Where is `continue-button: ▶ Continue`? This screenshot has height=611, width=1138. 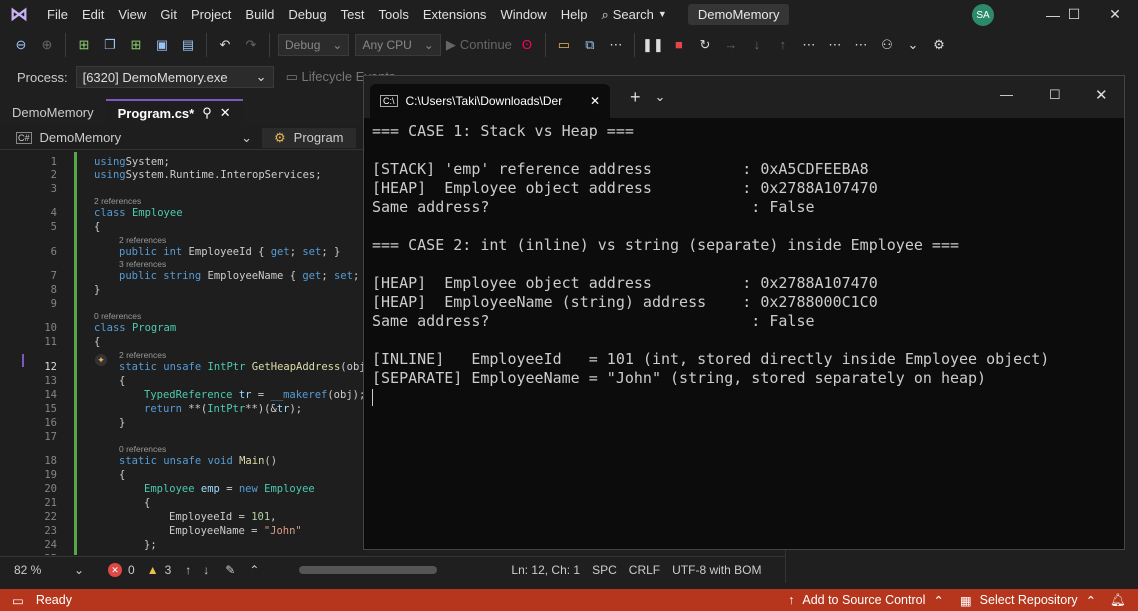 continue-button: ▶ Continue is located at coordinates (479, 45).